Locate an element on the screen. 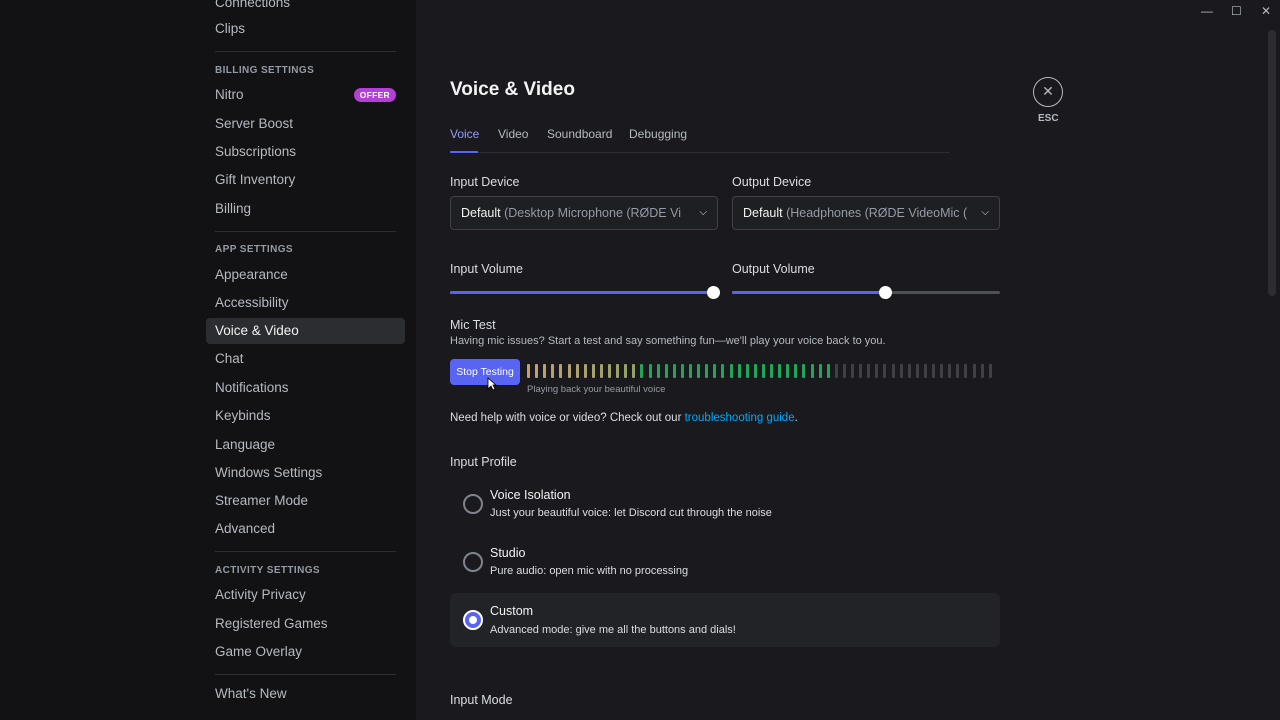  close-icon: ✕ is located at coordinates (1048, 91).